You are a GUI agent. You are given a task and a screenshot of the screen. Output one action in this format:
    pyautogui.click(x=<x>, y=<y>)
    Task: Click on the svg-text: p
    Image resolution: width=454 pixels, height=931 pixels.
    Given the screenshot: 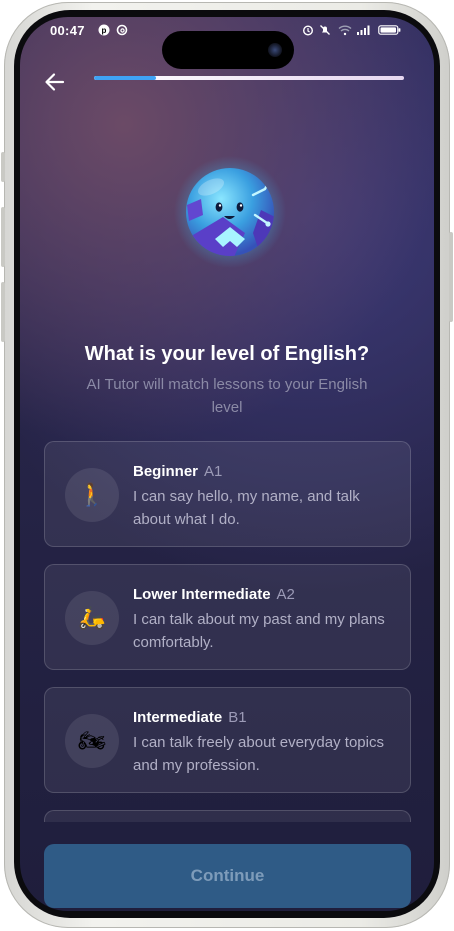 What is the action you would take?
    pyautogui.click(x=104, y=30)
    